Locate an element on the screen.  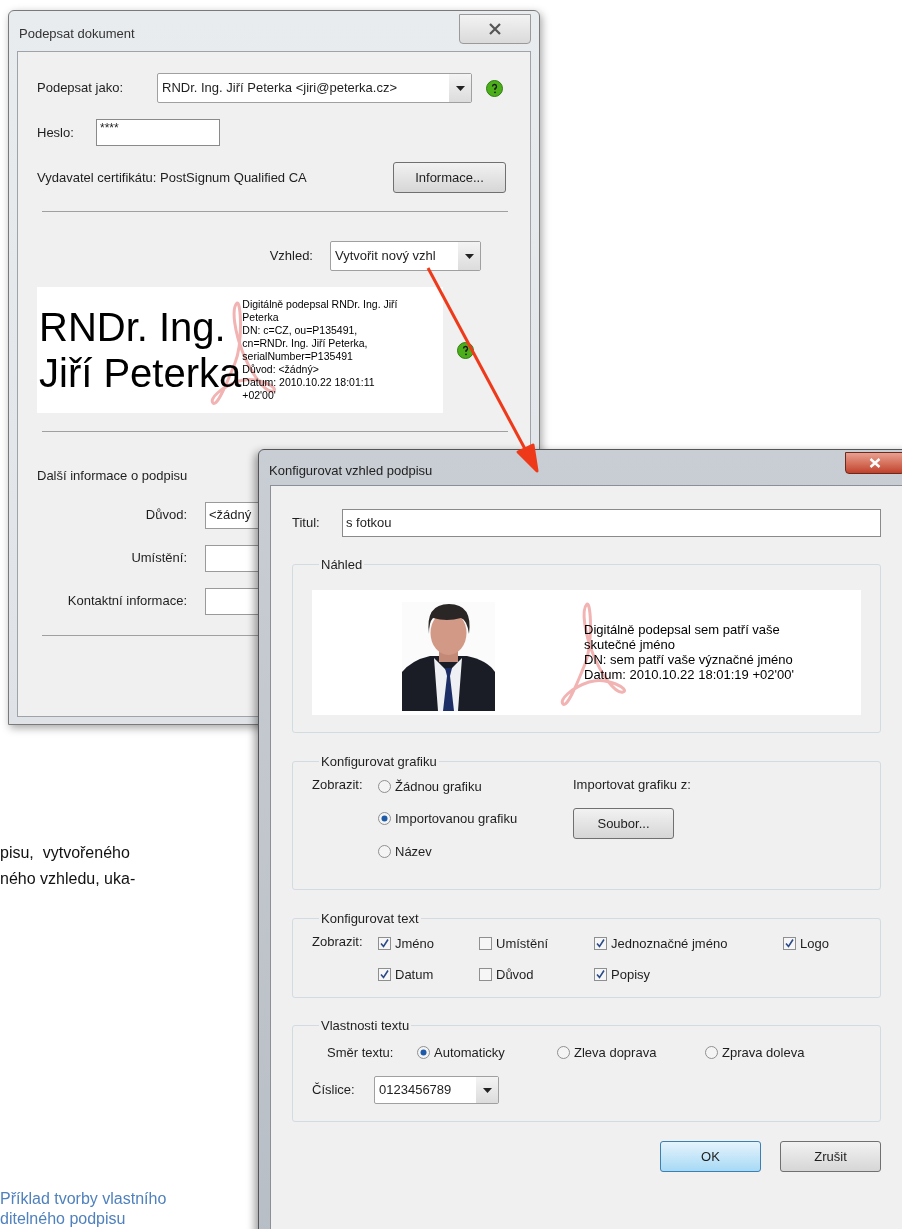
radio-label: Importovanou grafiku is located at coordinates (456, 819).